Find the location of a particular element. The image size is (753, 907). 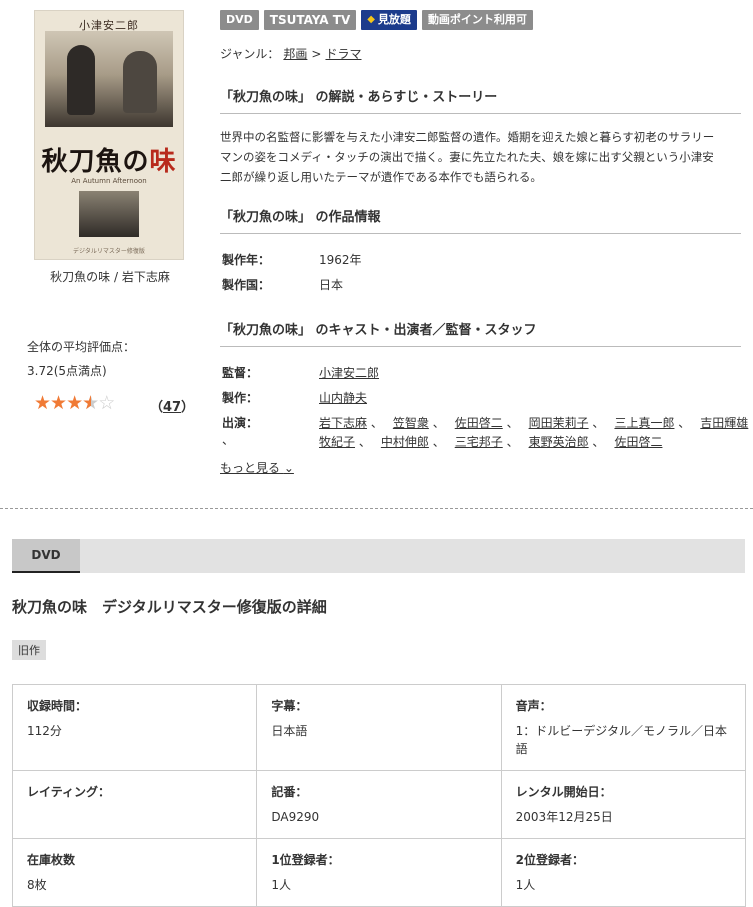

table-row: 収録時間： 112分 字幕： 日本語 音声： 1：ドルビーデジタル／モノラル／日本語 is located at coordinates (379, 727).